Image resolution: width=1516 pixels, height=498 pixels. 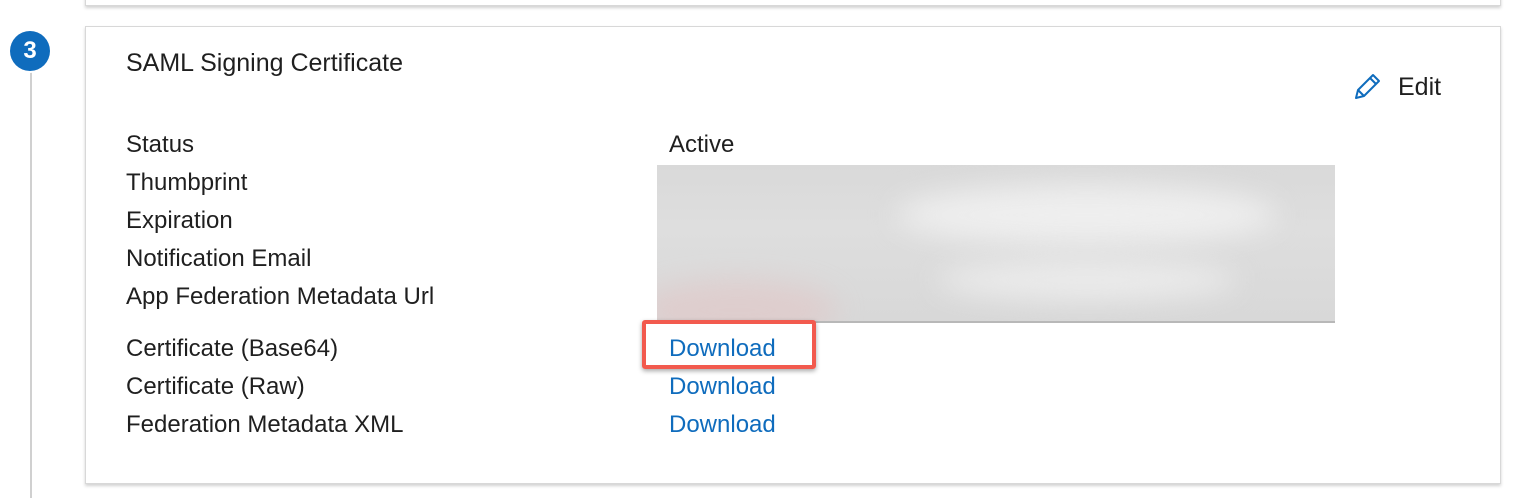 What do you see at coordinates (1395, 87) in the screenshot?
I see `edit-button: Edit` at bounding box center [1395, 87].